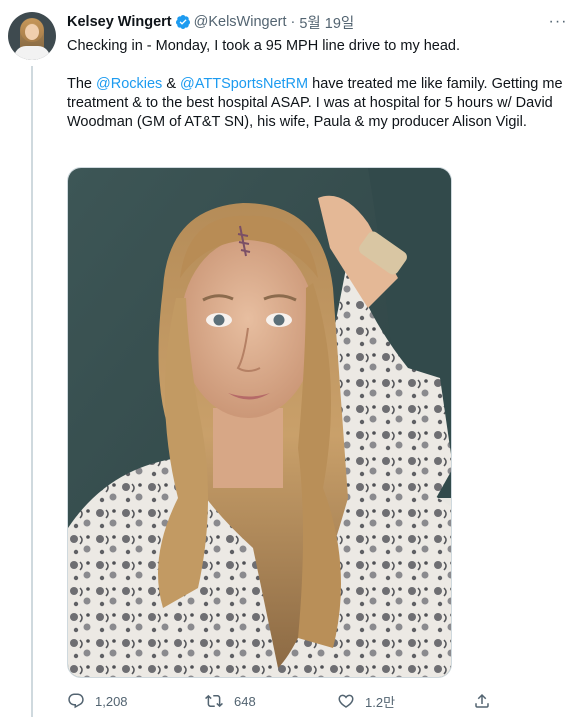  What do you see at coordinates (111, 701) in the screenshot?
I see `reply-count: 1,208` at bounding box center [111, 701].